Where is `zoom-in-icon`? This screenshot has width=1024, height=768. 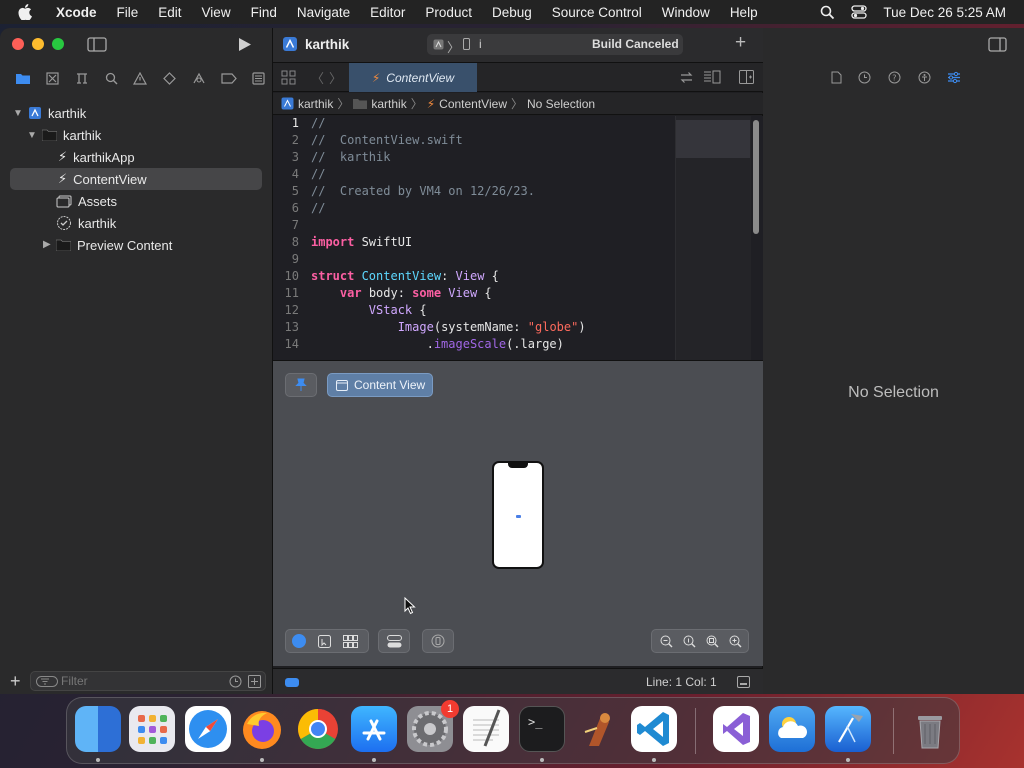
zoom-in-icon is located at coordinates (735, 641).